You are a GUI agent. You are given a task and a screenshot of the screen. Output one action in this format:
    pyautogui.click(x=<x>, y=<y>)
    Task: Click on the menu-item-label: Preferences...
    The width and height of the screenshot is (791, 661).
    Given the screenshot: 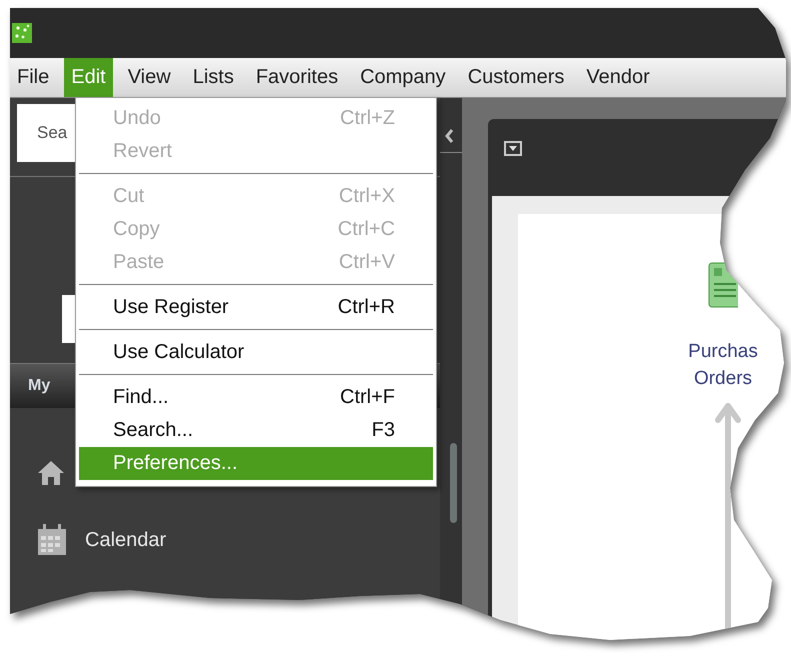 What is the action you would take?
    pyautogui.click(x=175, y=463)
    